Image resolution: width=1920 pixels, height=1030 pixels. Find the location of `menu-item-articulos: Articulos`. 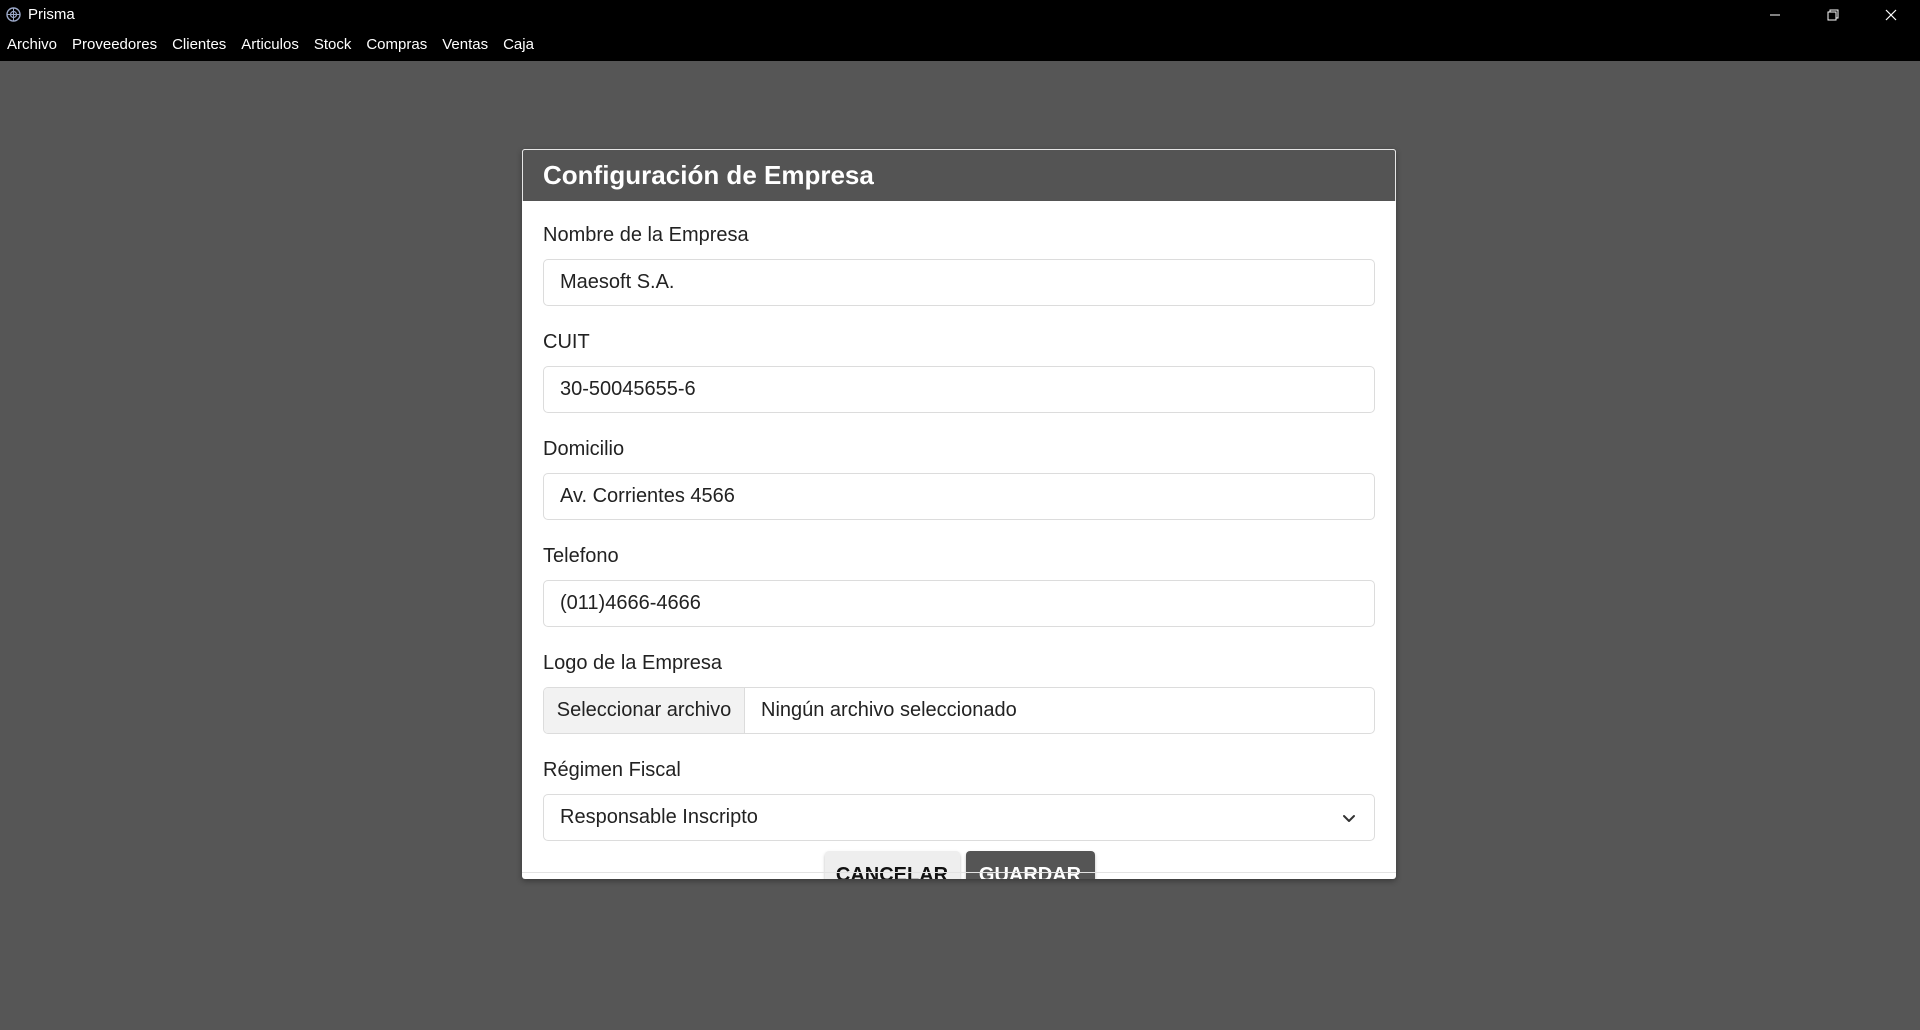

menu-item-articulos: Articulos is located at coordinates (270, 45).